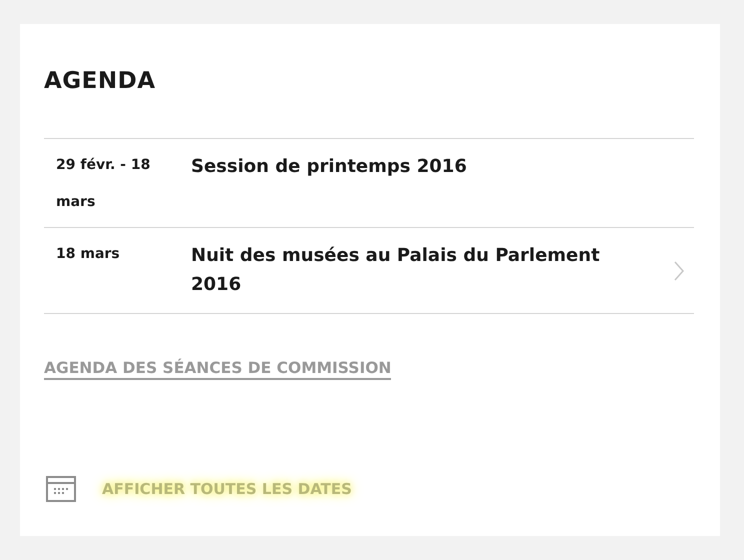 Image resolution: width=744 pixels, height=560 pixels. What do you see at coordinates (411, 166) in the screenshot?
I see `event-title-link: Session de printemps 2016` at bounding box center [411, 166].